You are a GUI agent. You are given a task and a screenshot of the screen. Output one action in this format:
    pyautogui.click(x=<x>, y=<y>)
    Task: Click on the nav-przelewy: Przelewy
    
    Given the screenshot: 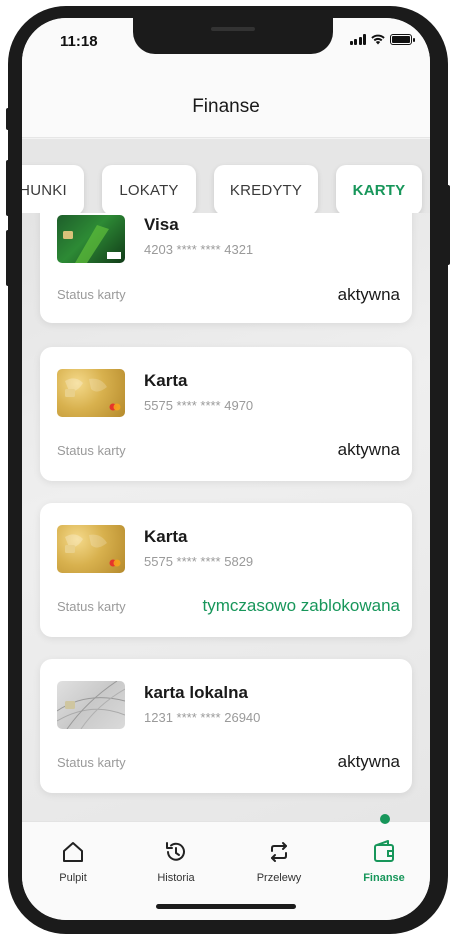 What is the action you would take?
    pyautogui.click(x=279, y=861)
    